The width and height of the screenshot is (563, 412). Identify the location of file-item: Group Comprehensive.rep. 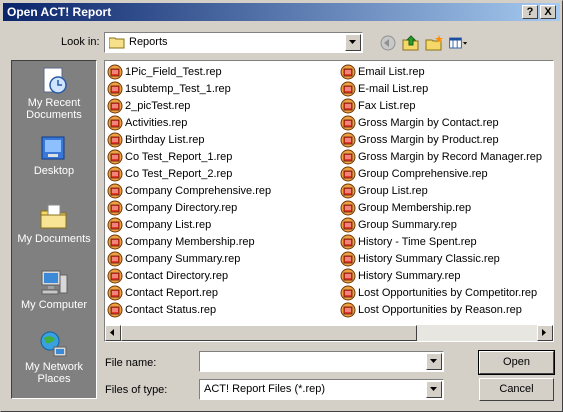
(441, 173).